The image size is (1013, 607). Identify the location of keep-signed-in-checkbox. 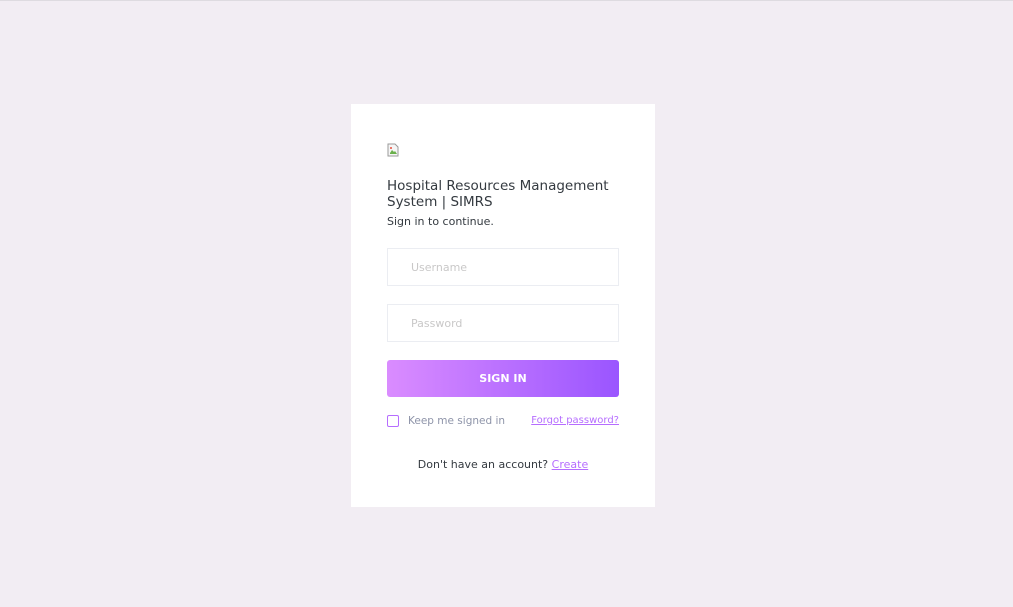
(393, 421).